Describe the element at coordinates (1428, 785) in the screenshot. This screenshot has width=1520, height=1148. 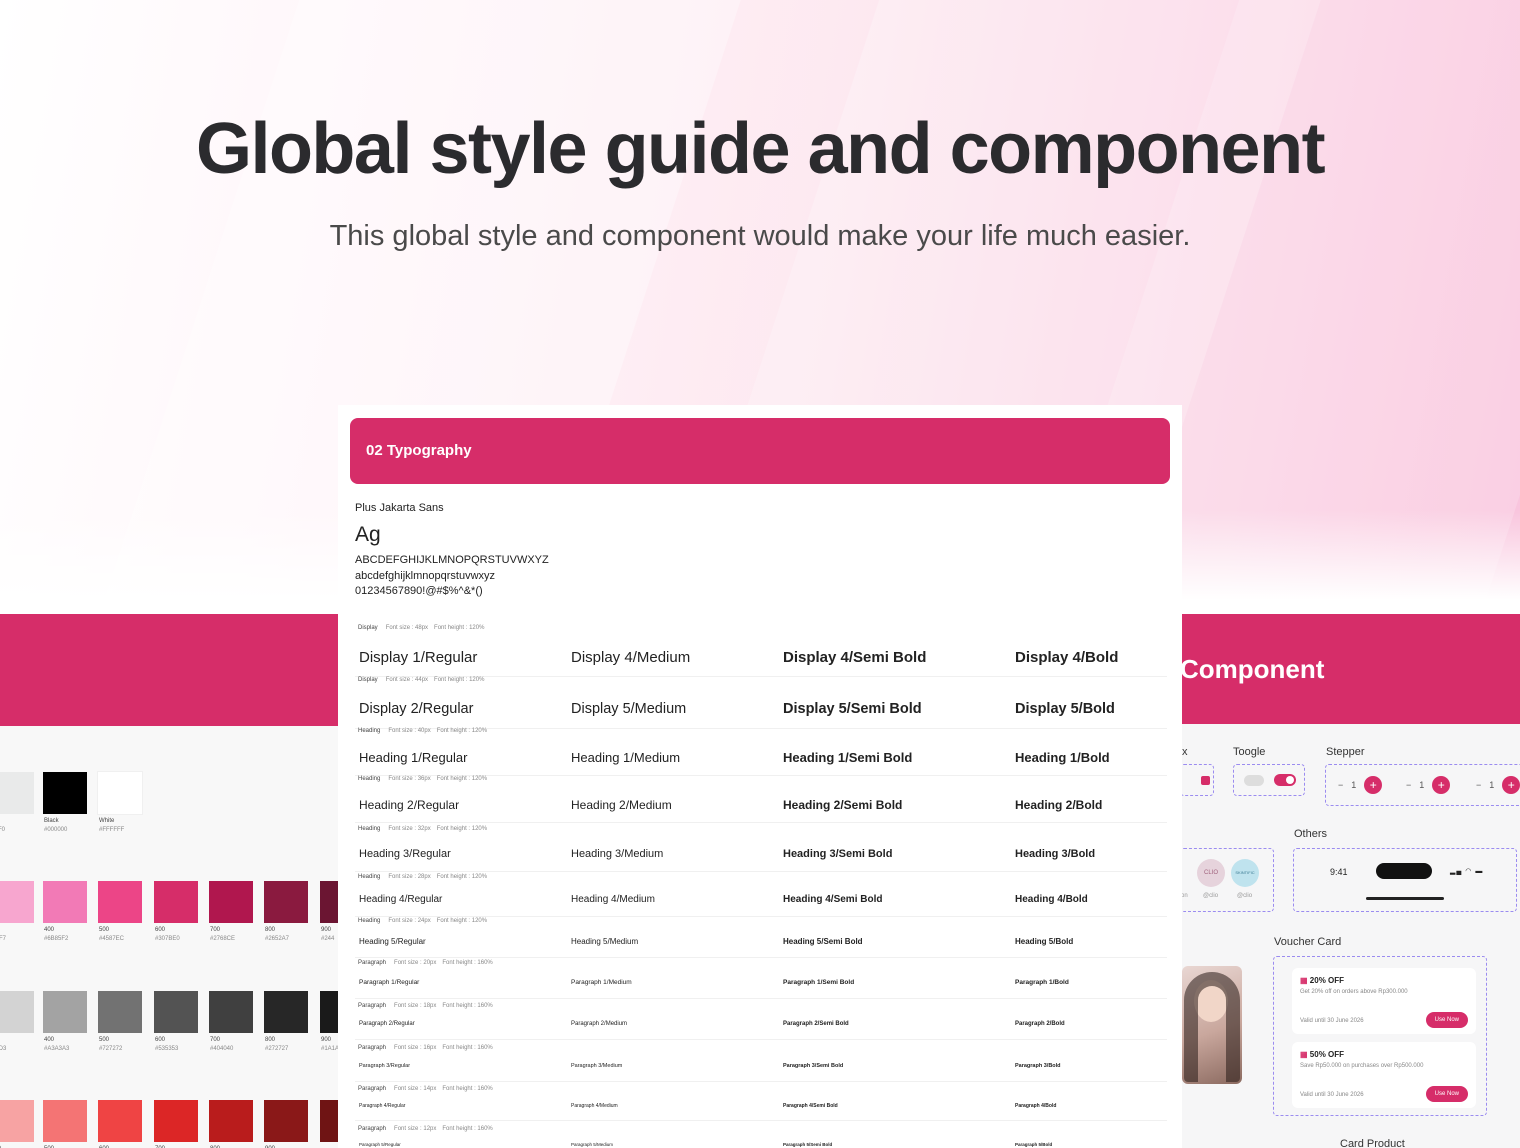
I see `stepper-2: −1 +` at that location.